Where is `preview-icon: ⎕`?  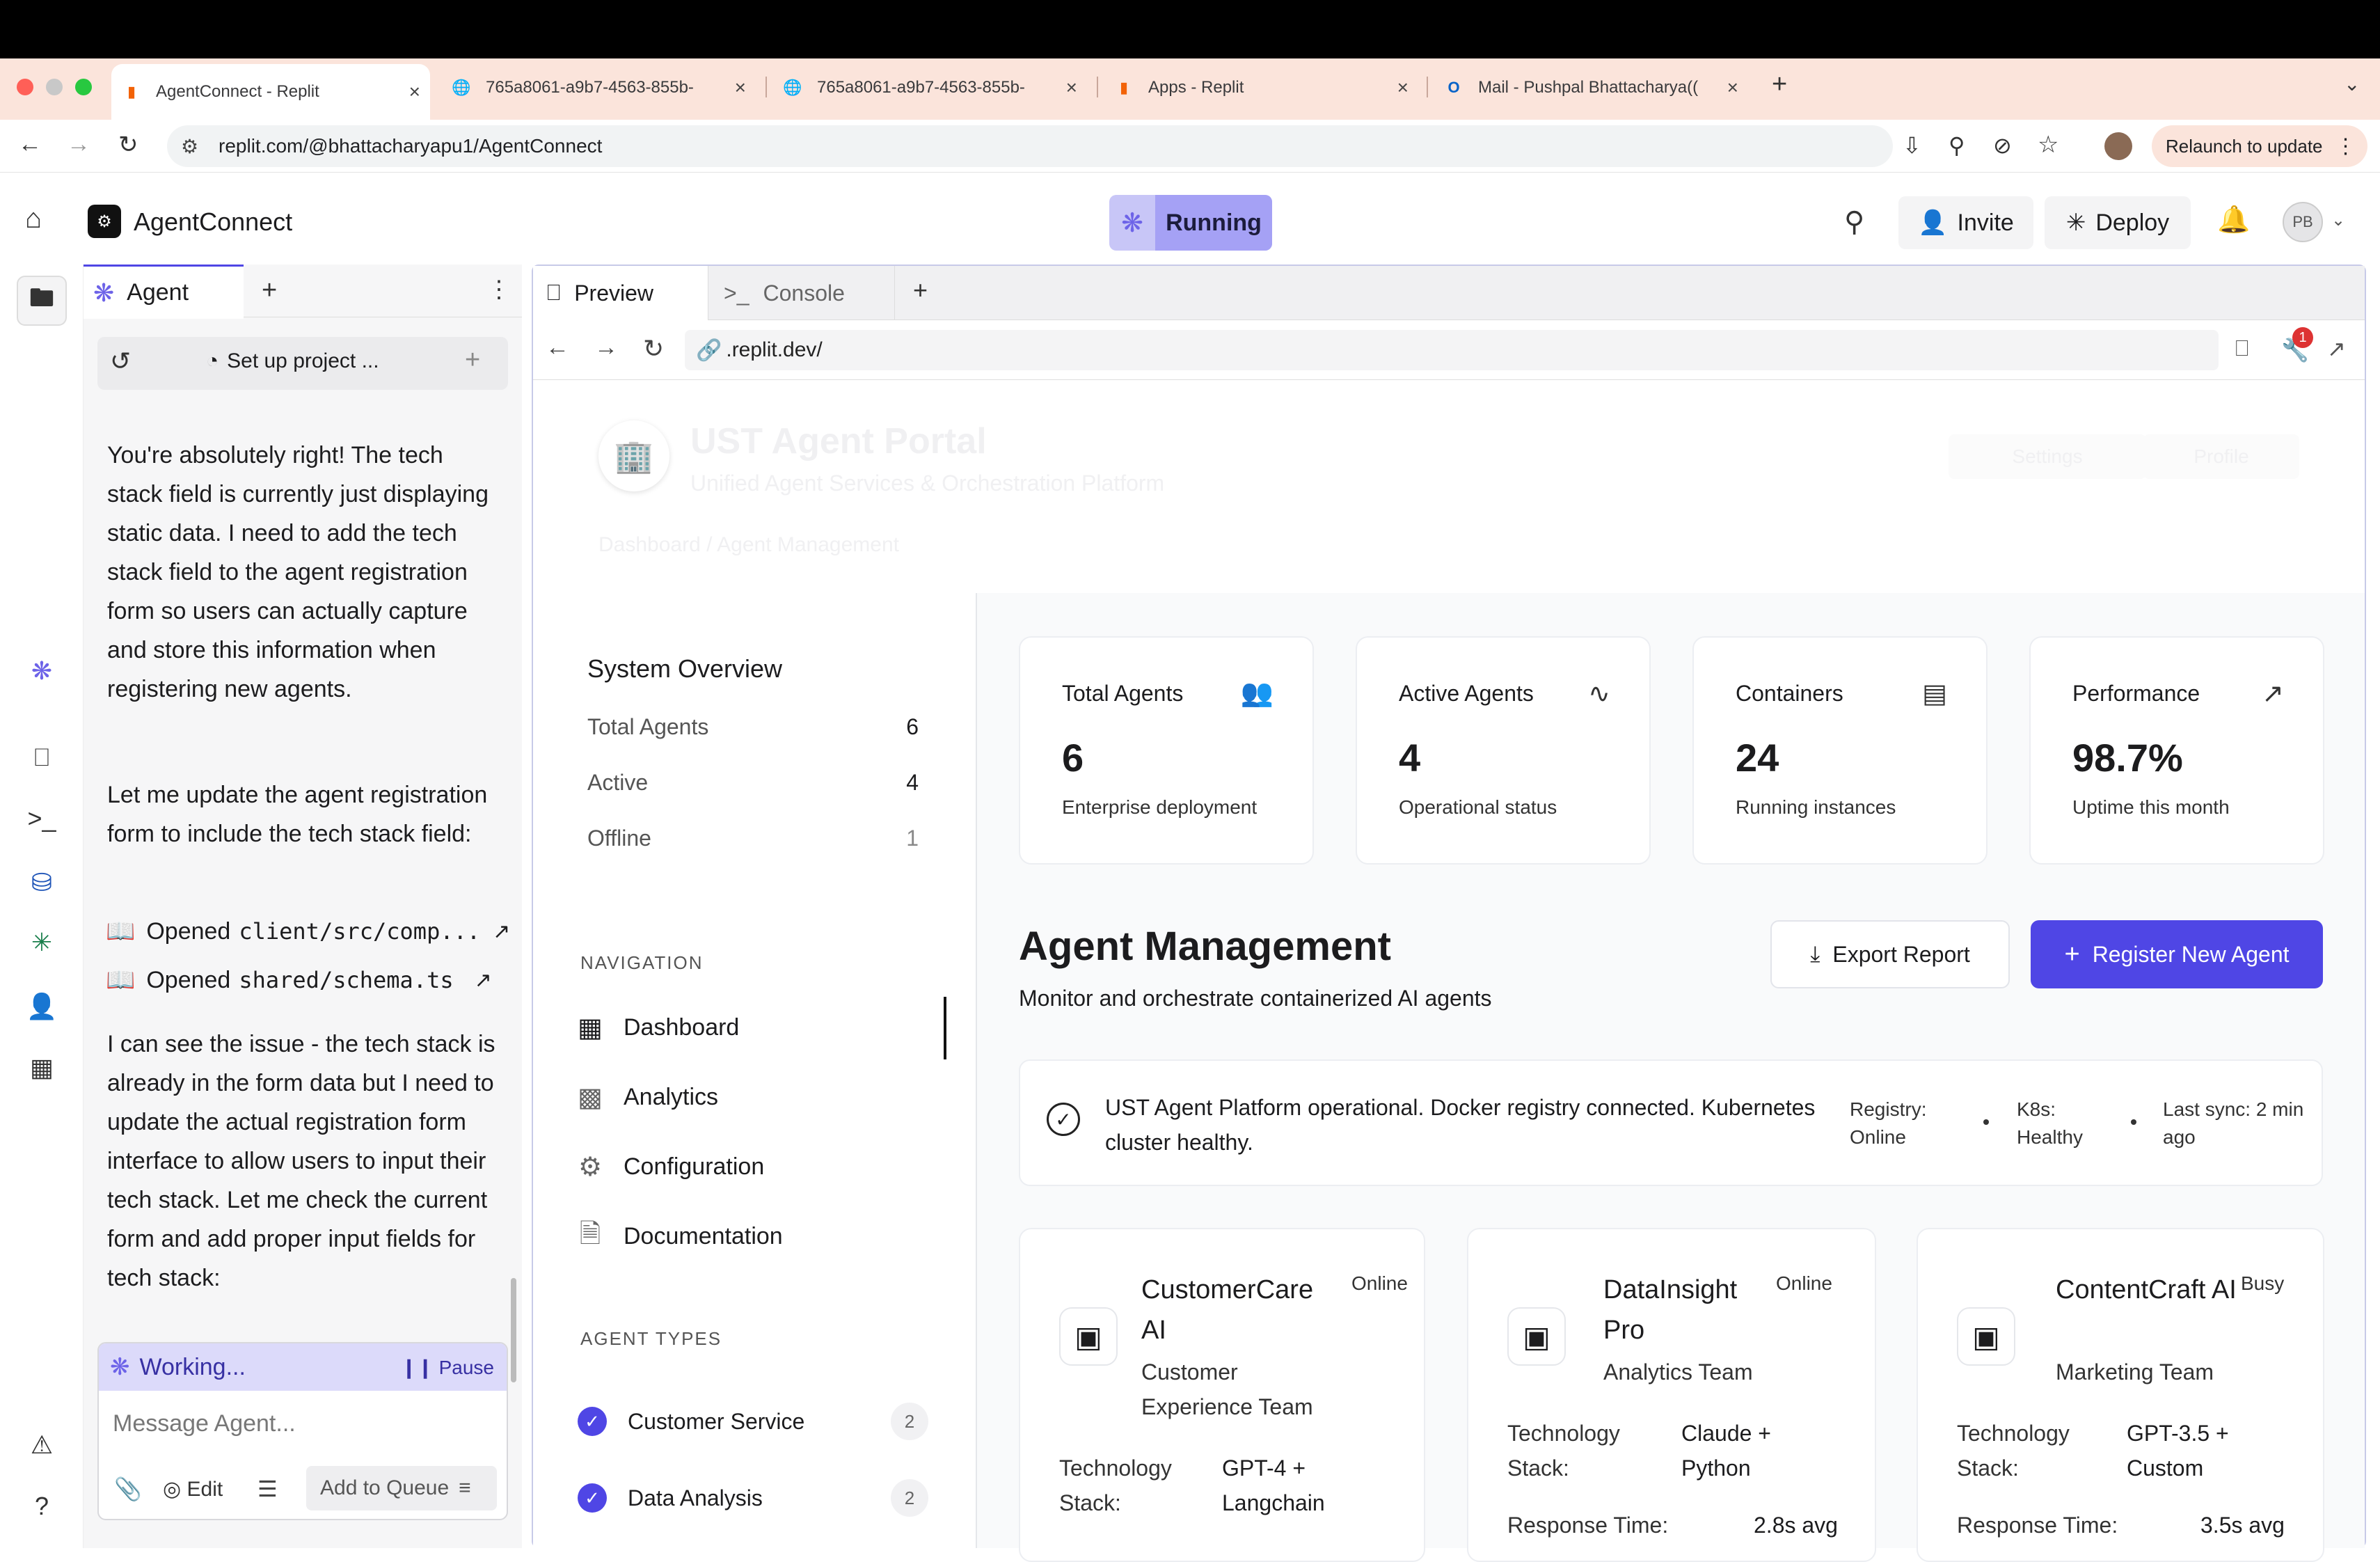 preview-icon: ⎕ is located at coordinates (41, 757).